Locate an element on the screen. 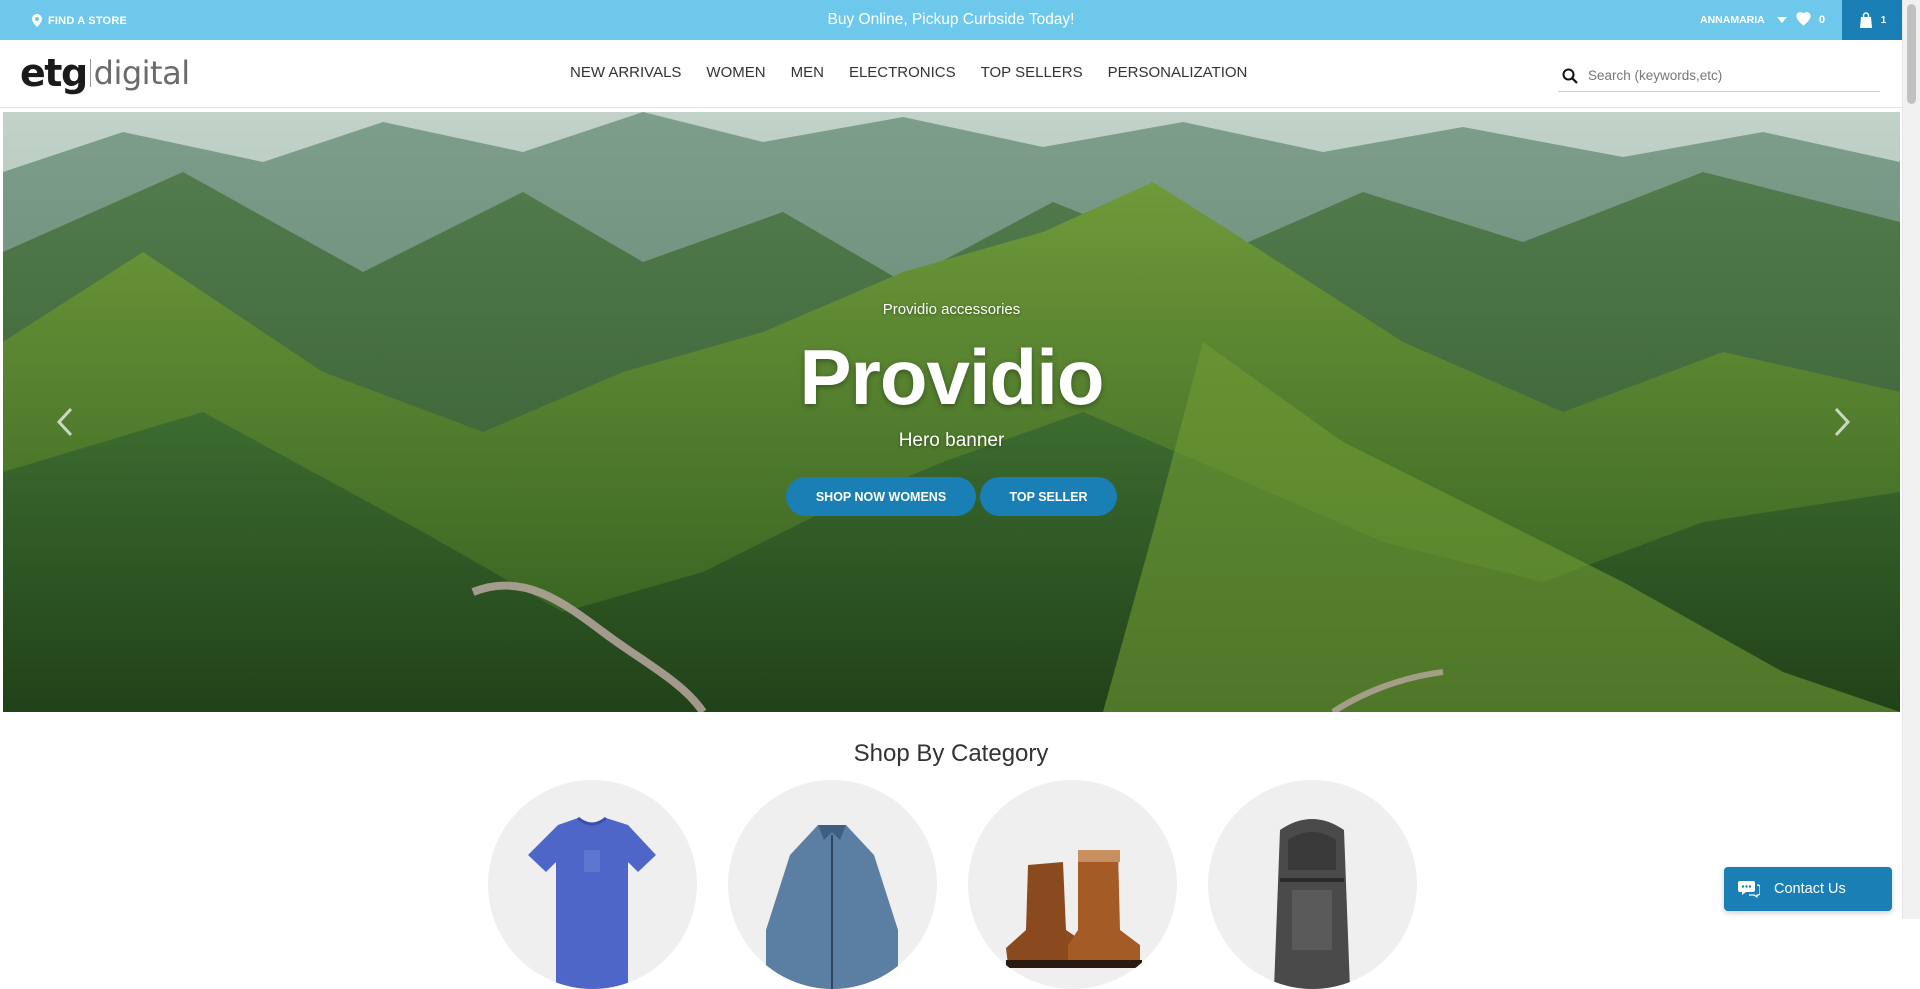  category-boots is located at coordinates (1072, 884).